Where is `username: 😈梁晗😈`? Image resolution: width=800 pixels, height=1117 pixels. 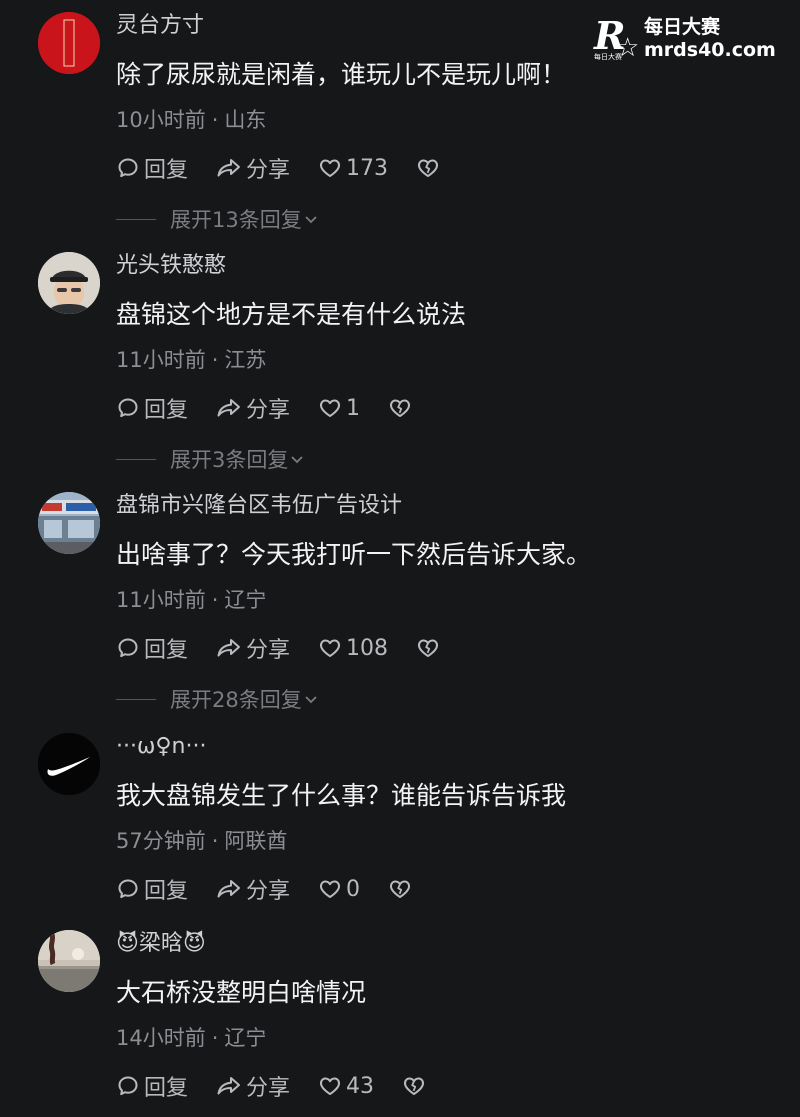 username: 😈梁晗😈 is located at coordinates (161, 944).